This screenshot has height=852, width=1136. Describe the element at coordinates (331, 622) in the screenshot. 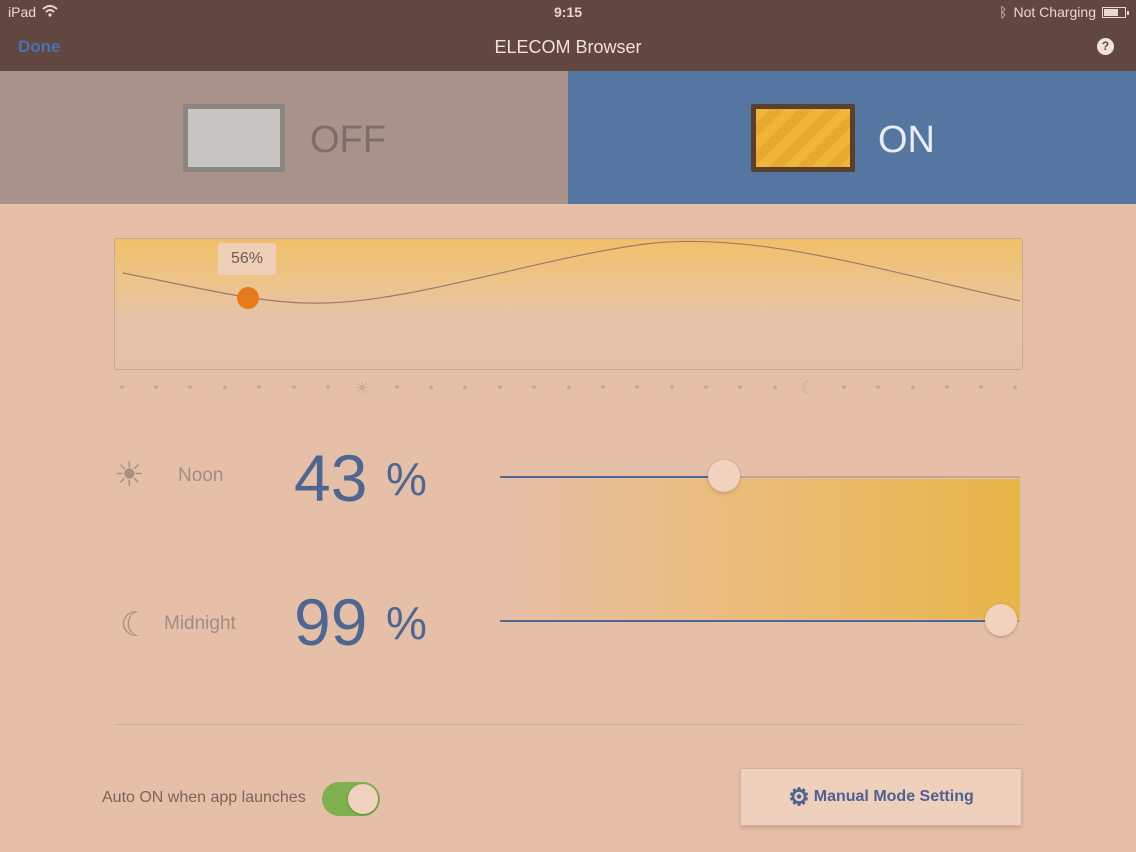

I see `midnight-value: 99` at that location.